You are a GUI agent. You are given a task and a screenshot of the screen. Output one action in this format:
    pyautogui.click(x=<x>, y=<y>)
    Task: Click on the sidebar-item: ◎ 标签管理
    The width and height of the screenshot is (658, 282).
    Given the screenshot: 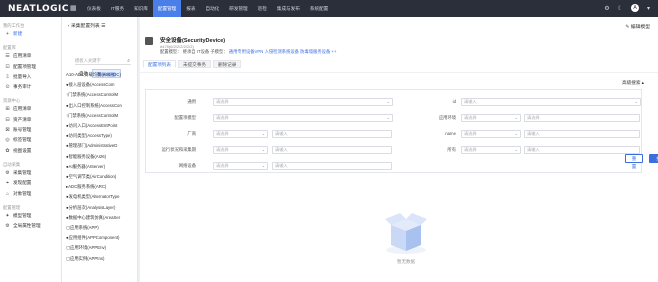 What is the action you would take?
    pyautogui.click(x=30, y=140)
    